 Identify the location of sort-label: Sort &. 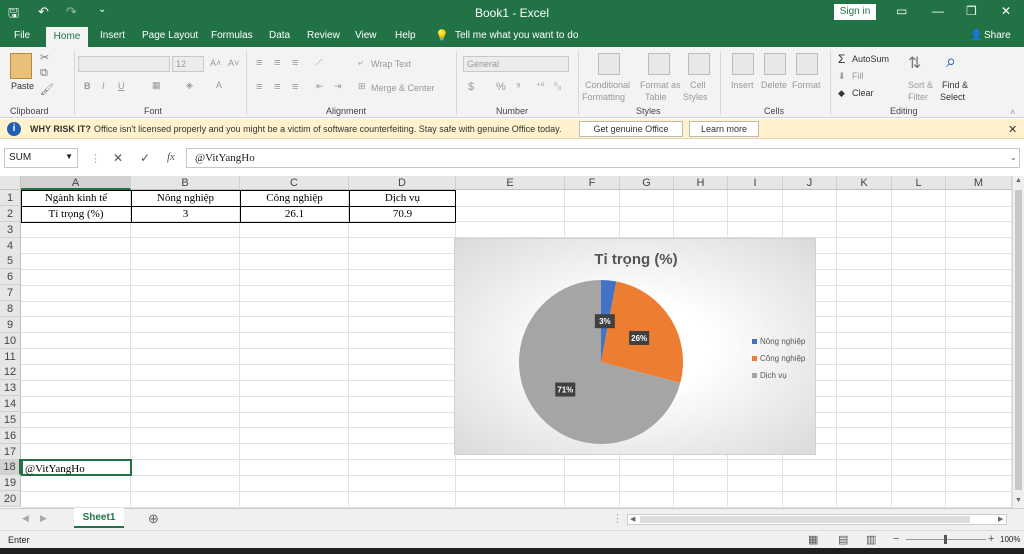
(920, 85).